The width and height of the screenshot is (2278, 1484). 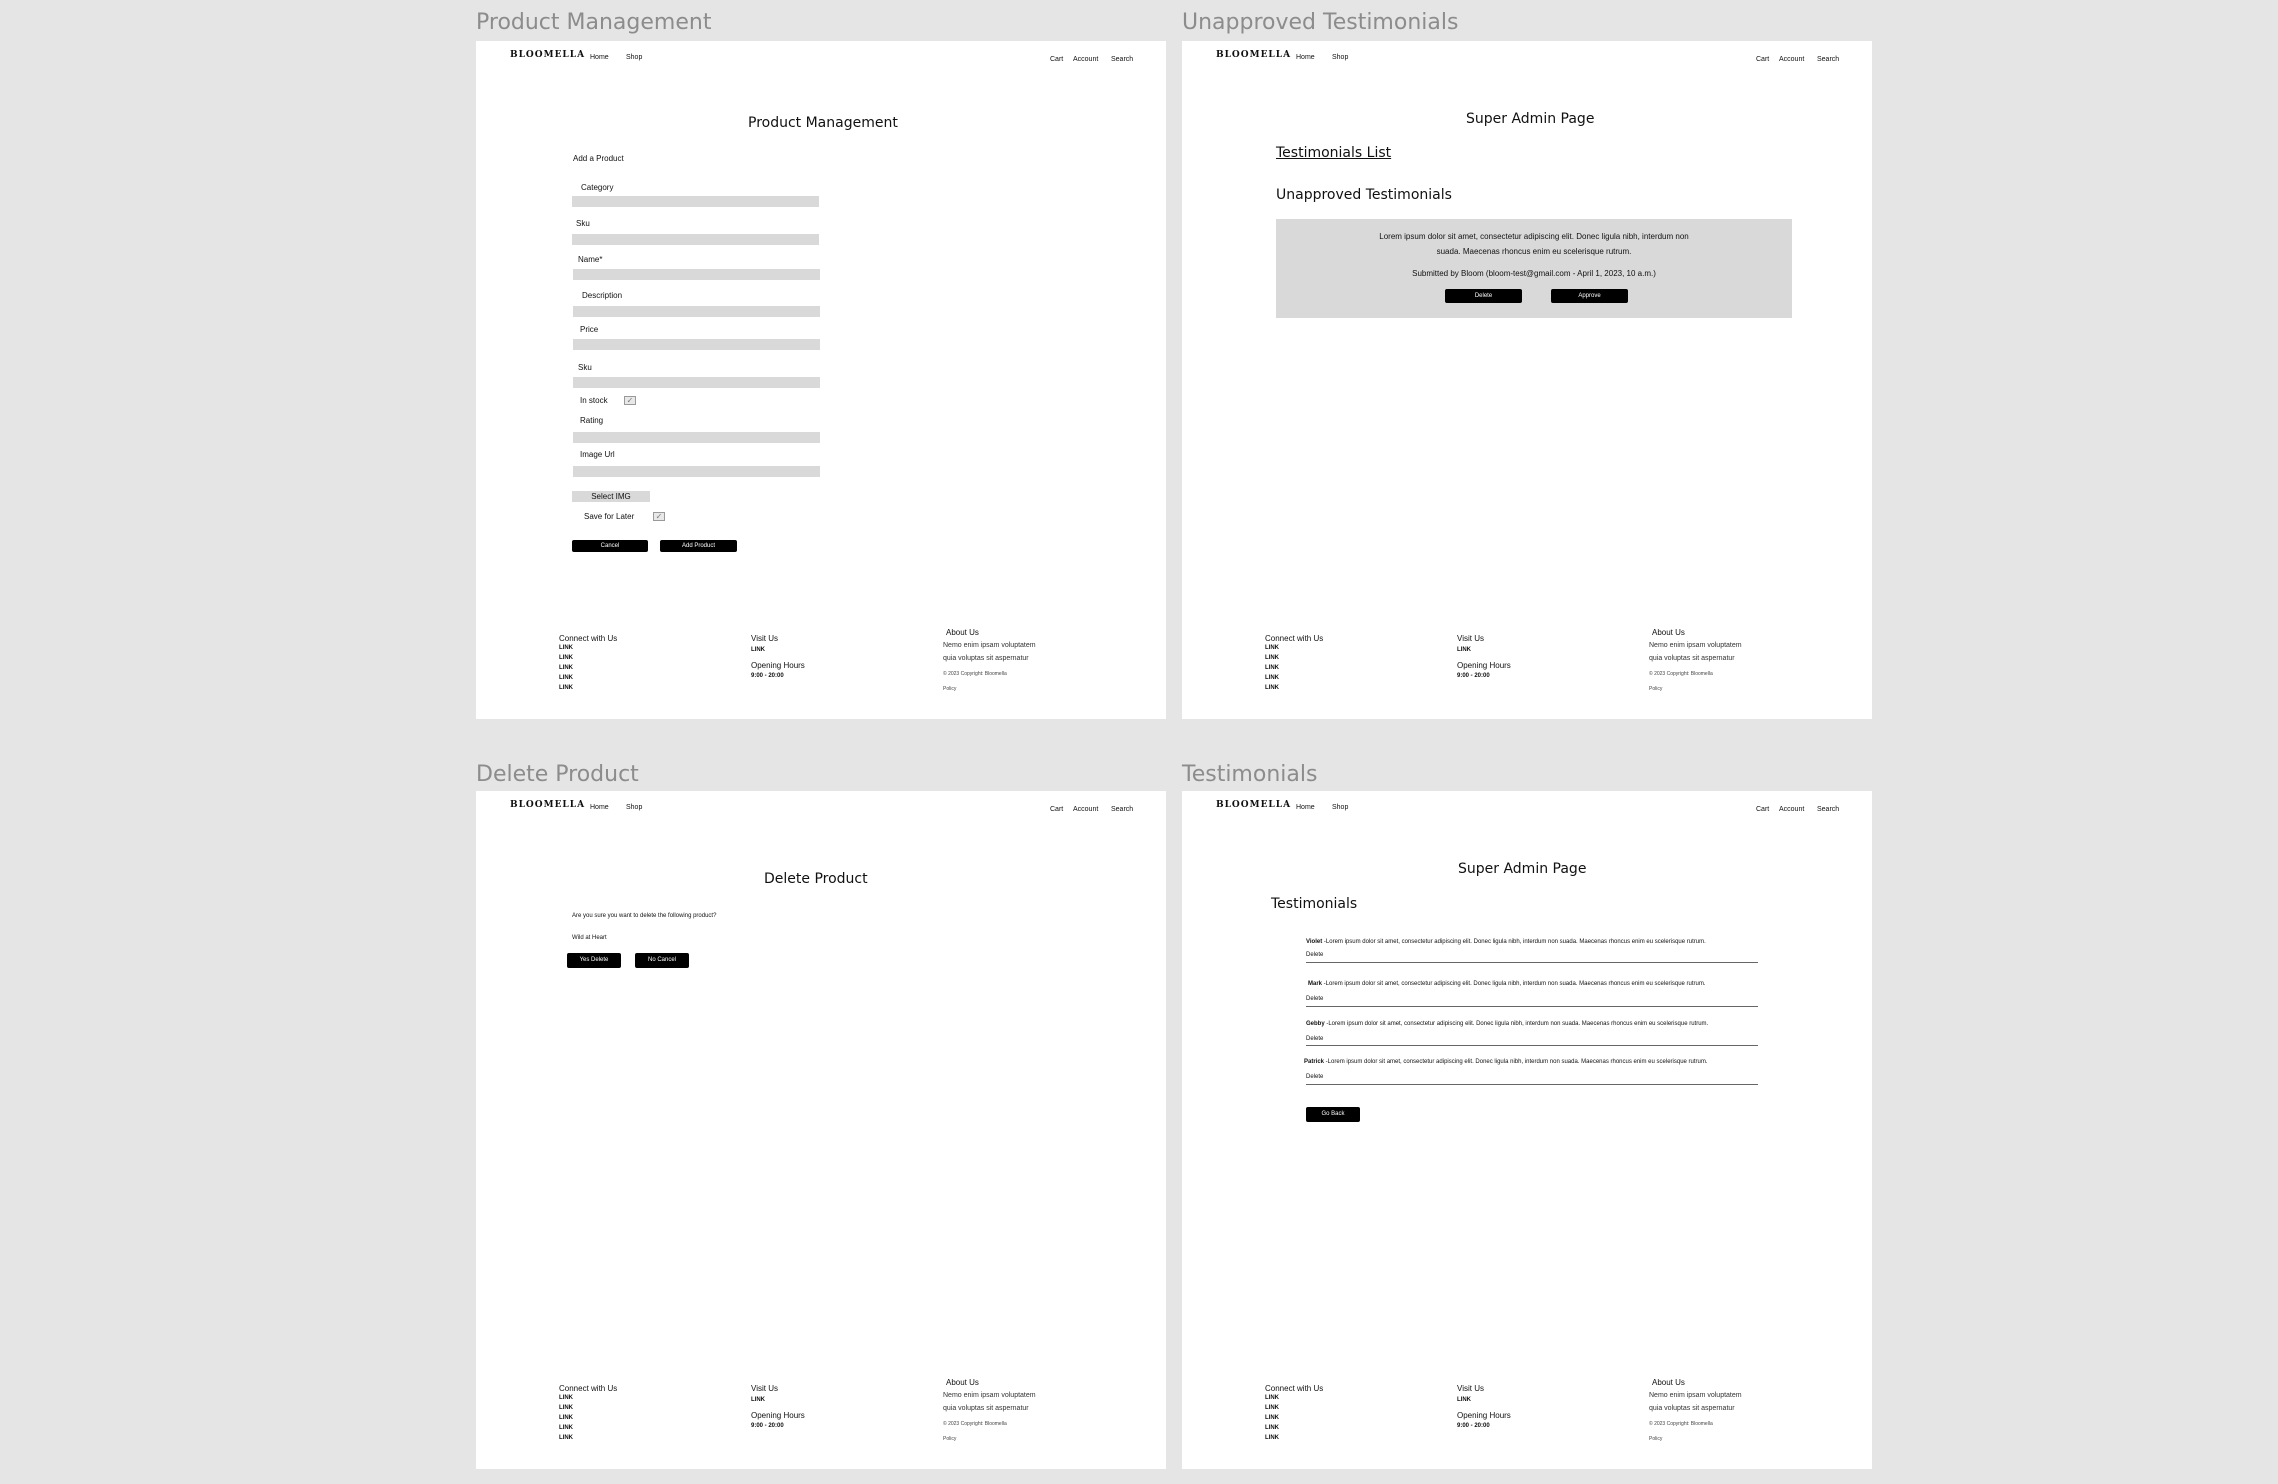 What do you see at coordinates (610, 546) in the screenshot?
I see `cancel-button: Cancel` at bounding box center [610, 546].